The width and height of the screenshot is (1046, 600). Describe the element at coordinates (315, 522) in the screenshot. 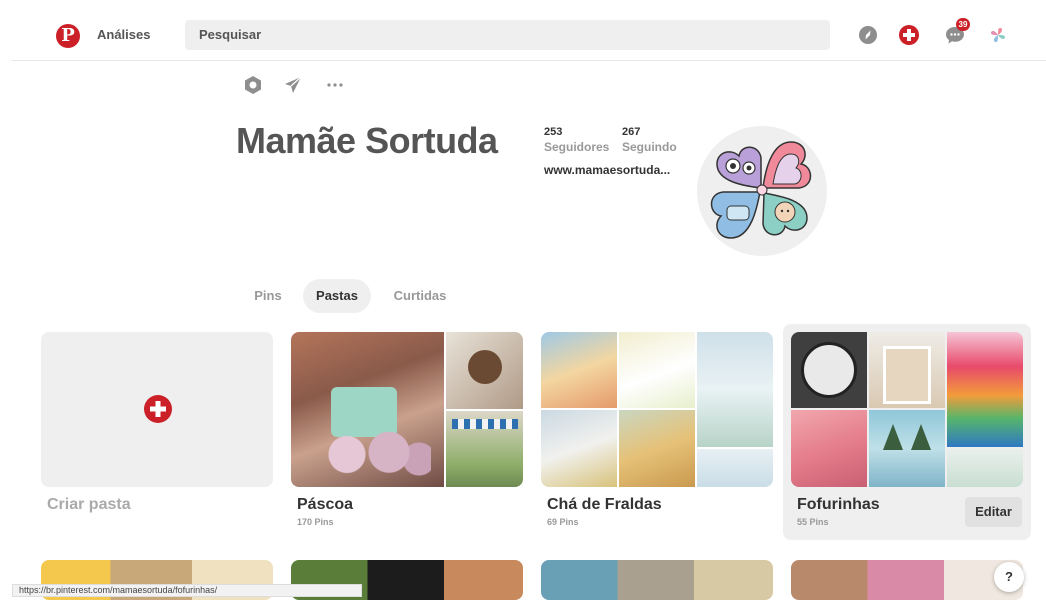

I see `board-count-pascoa: 170 Pins` at that location.